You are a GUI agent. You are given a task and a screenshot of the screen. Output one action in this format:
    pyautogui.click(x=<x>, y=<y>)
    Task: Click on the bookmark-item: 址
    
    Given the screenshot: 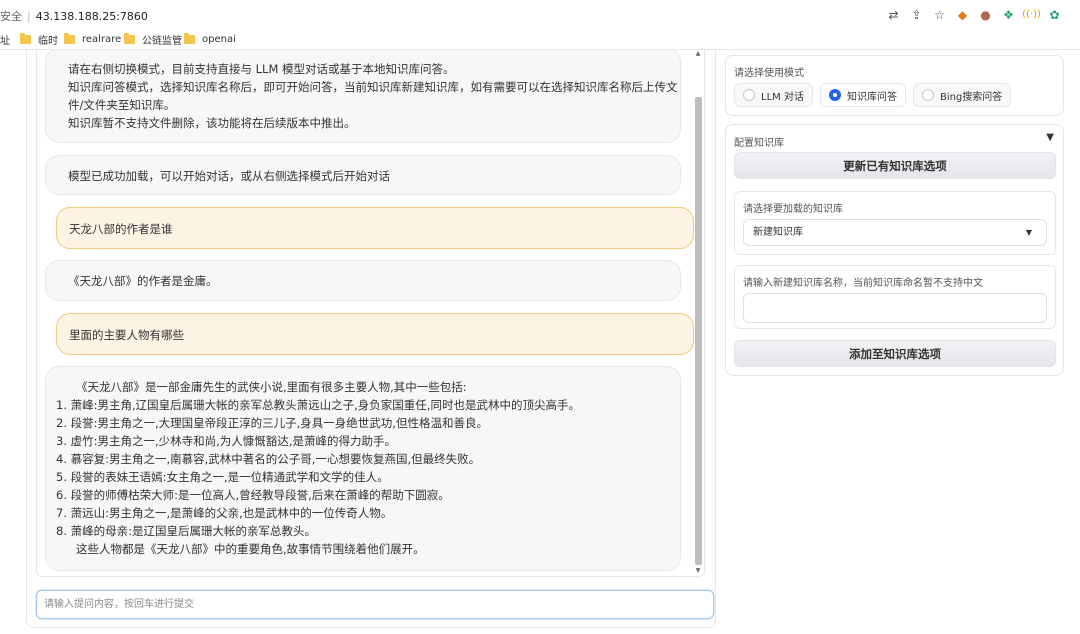 What is the action you would take?
    pyautogui.click(x=5, y=39)
    